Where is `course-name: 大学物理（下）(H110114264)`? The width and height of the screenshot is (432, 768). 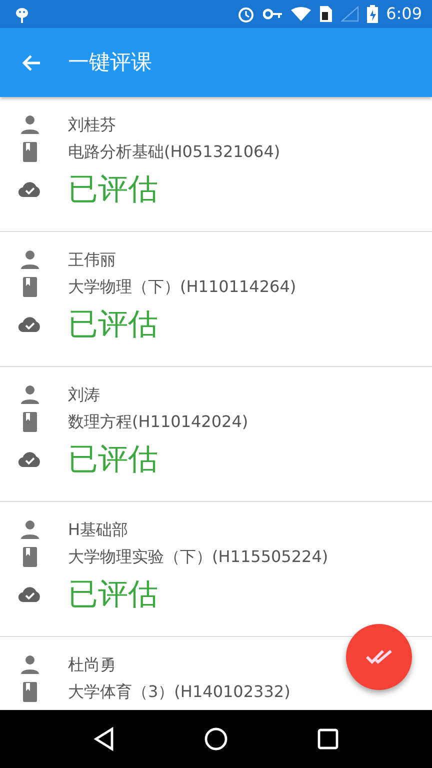
course-name: 大学物理（下）(H110114264) is located at coordinates (182, 287).